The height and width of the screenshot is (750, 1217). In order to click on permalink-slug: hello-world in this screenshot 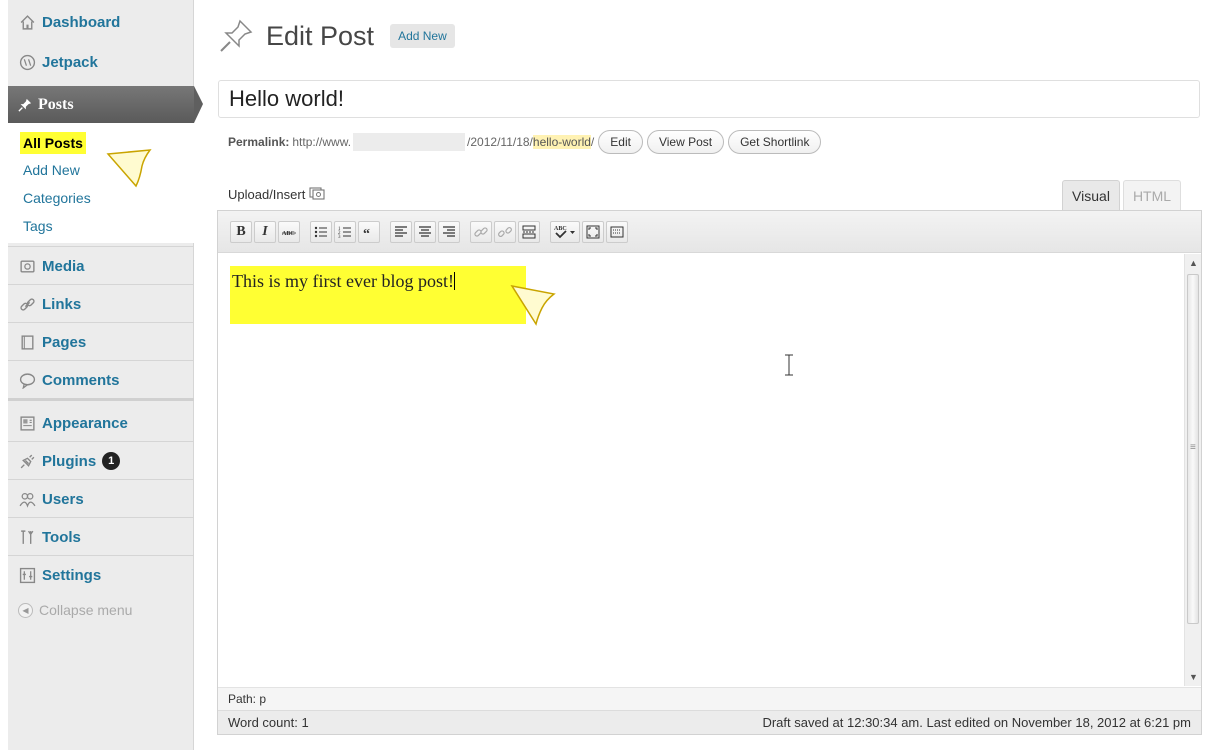, I will do `click(561, 142)`.